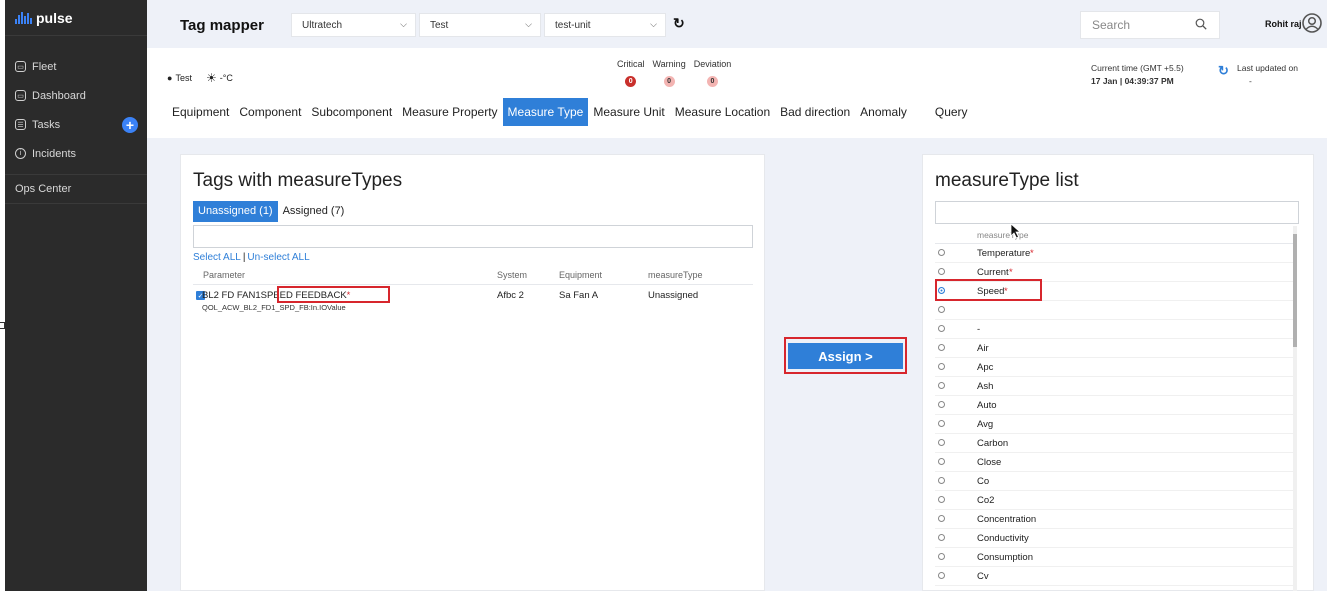  What do you see at coordinates (1295, 290) in the screenshot?
I see `list-scroll-thumb` at bounding box center [1295, 290].